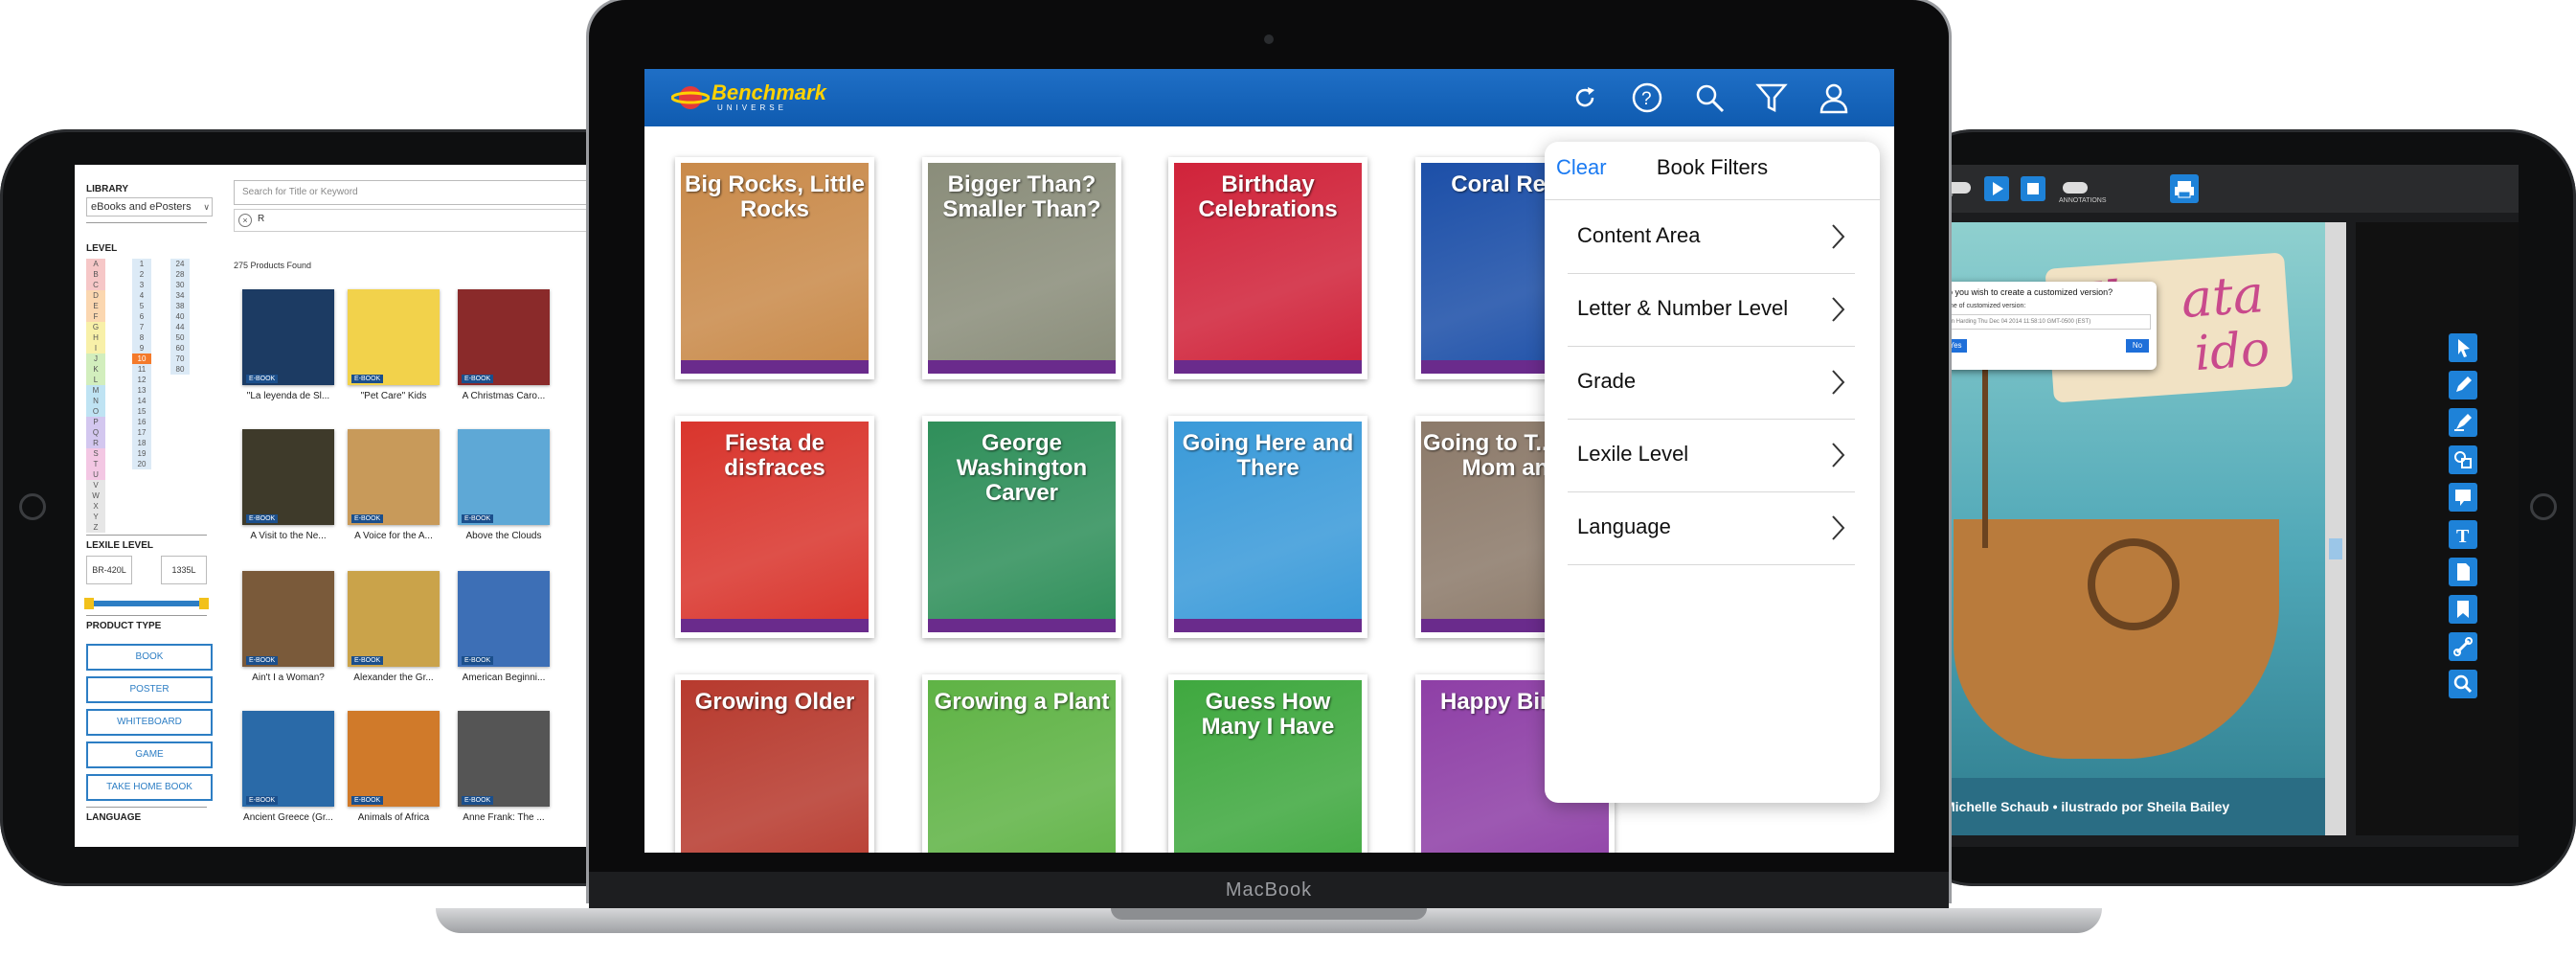 This screenshot has height=958, width=2576. I want to click on level-number-option: 40, so click(180, 316).